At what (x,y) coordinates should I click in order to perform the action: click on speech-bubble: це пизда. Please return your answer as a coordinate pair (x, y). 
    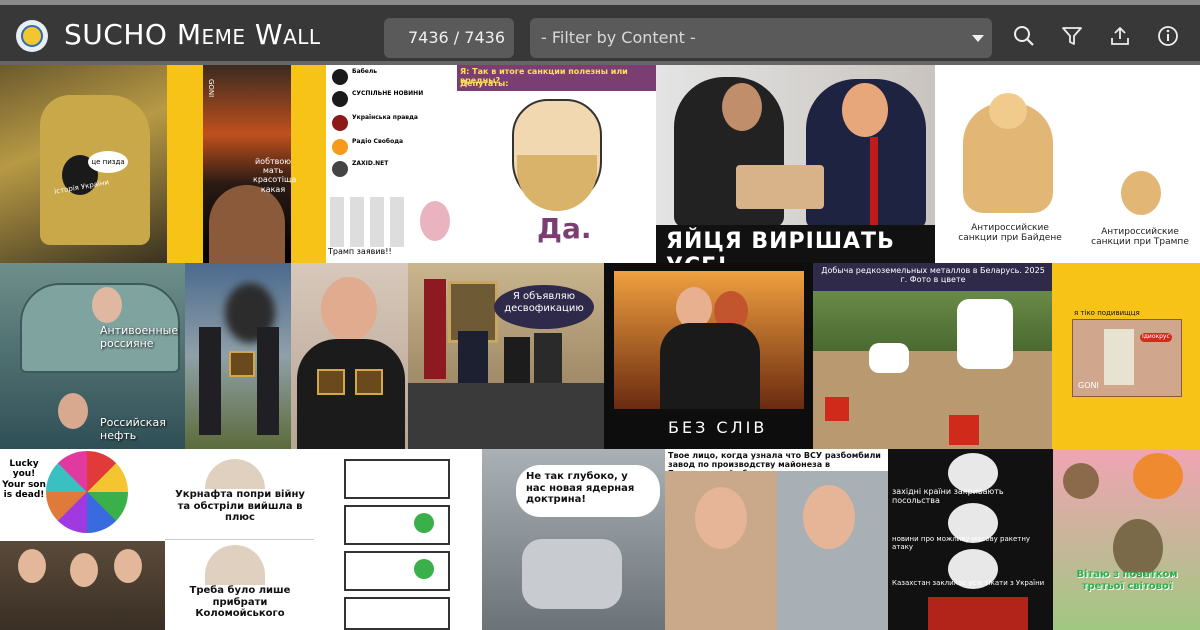
    Looking at the image, I should click on (108, 162).